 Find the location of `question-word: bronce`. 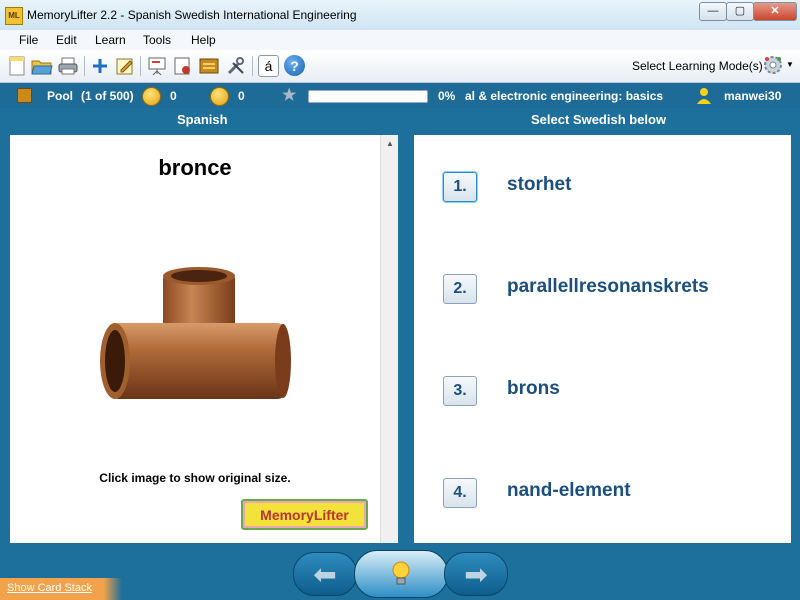

question-word: bronce is located at coordinates (195, 167).